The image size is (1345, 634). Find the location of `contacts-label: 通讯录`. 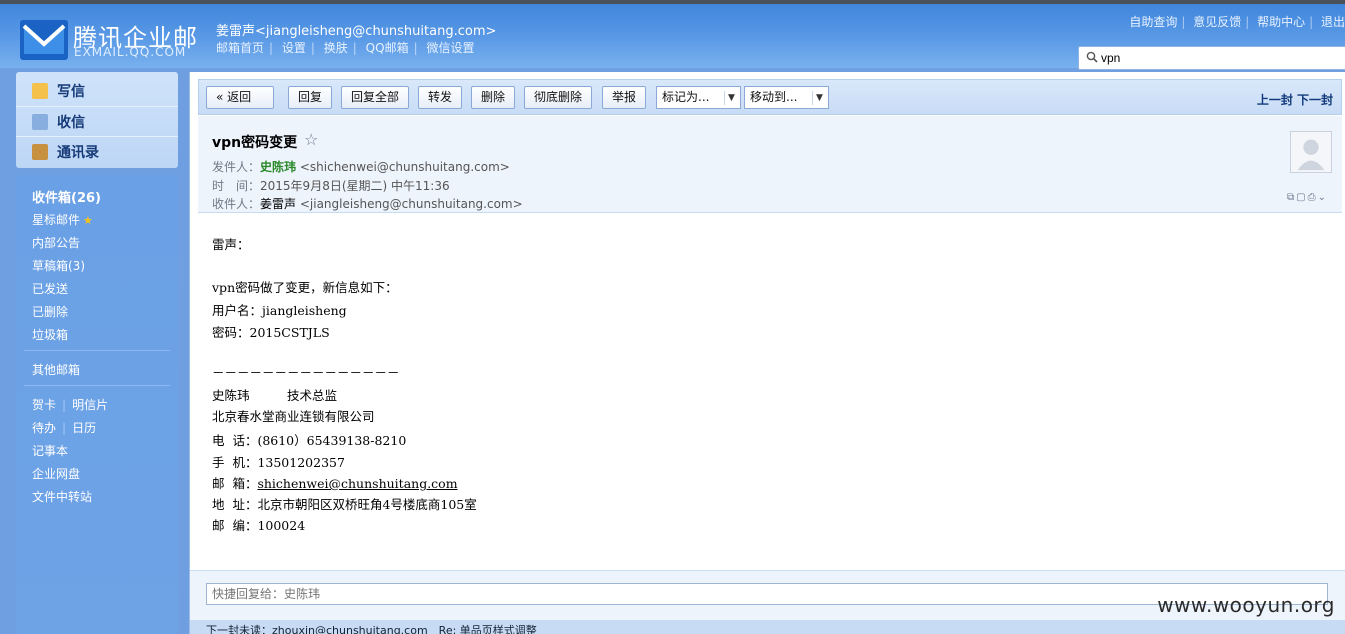

contacts-label: 通讯录 is located at coordinates (78, 152).